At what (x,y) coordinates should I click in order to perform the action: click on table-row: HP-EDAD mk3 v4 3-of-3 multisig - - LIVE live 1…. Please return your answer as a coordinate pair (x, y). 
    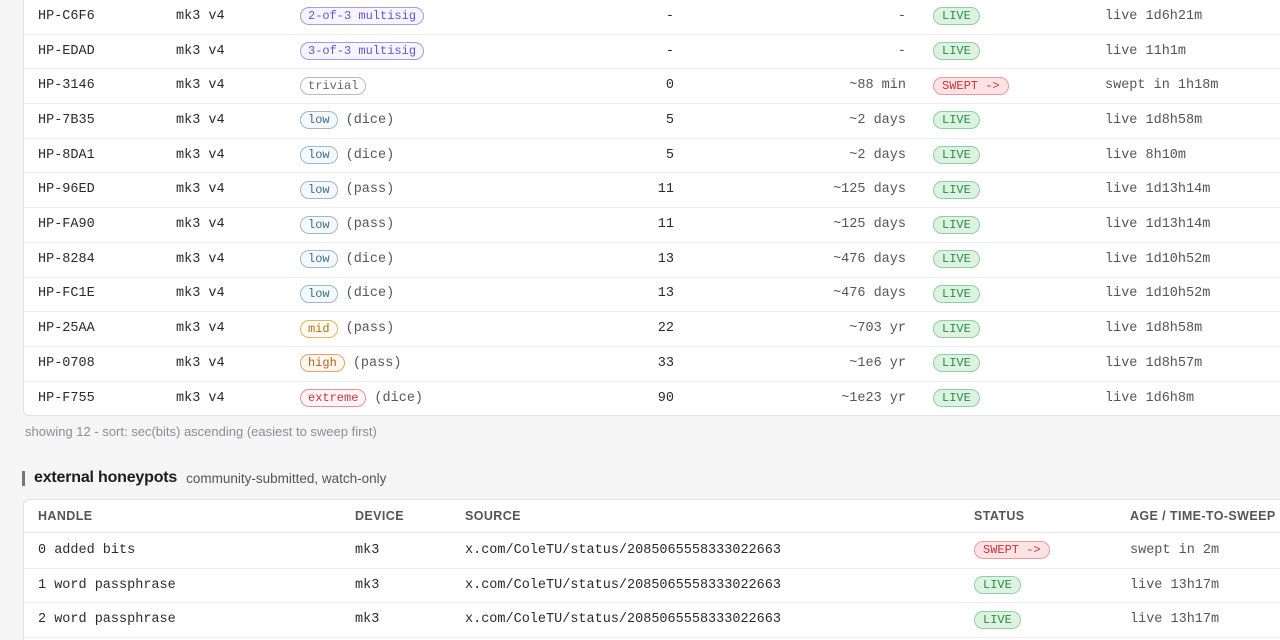
    Looking at the image, I should click on (652, 52).